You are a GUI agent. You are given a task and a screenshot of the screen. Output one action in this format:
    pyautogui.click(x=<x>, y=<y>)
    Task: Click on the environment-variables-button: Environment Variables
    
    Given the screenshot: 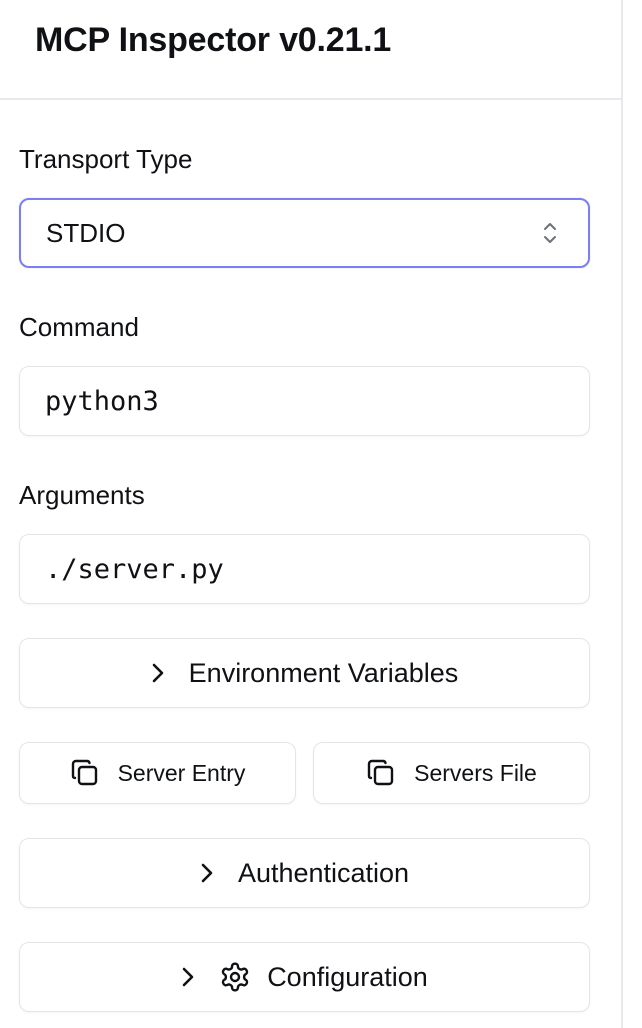 What is the action you would take?
    pyautogui.click(x=304, y=673)
    